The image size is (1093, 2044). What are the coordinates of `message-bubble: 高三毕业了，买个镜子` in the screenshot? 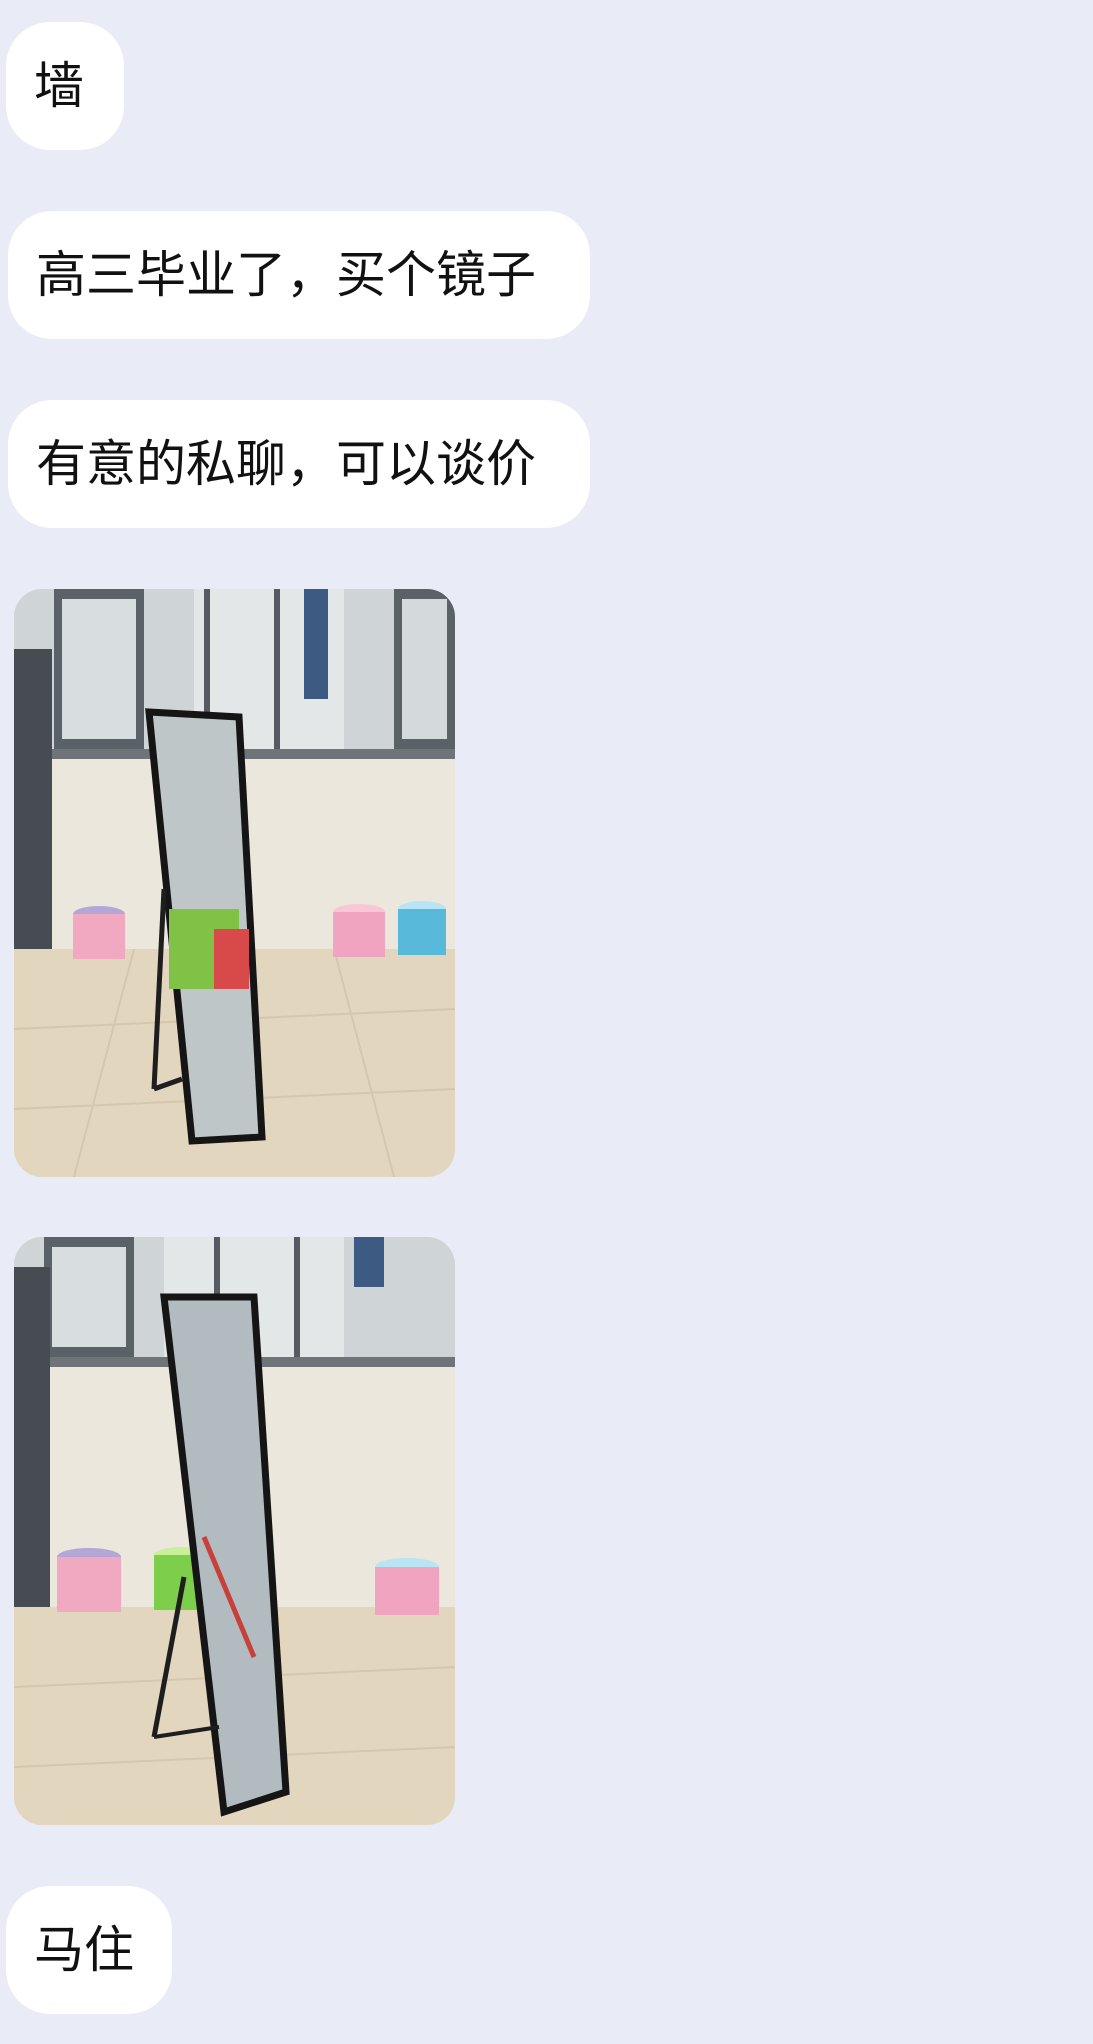 It's located at (299, 275).